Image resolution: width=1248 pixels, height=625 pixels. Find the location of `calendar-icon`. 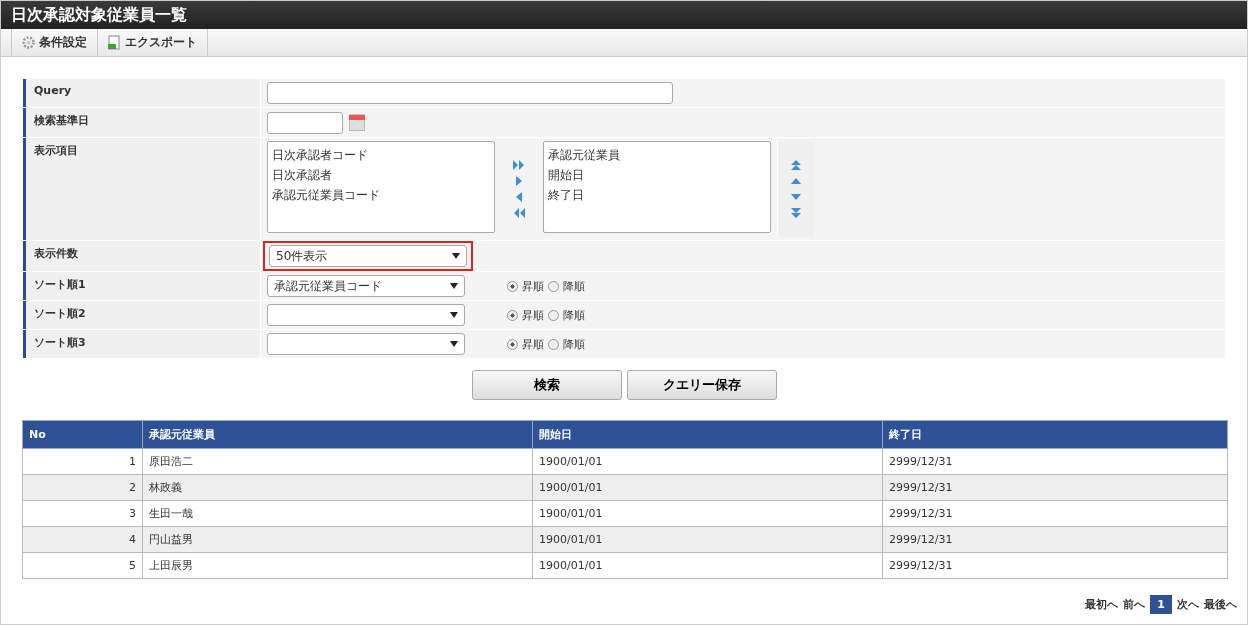

calendar-icon is located at coordinates (357, 122).